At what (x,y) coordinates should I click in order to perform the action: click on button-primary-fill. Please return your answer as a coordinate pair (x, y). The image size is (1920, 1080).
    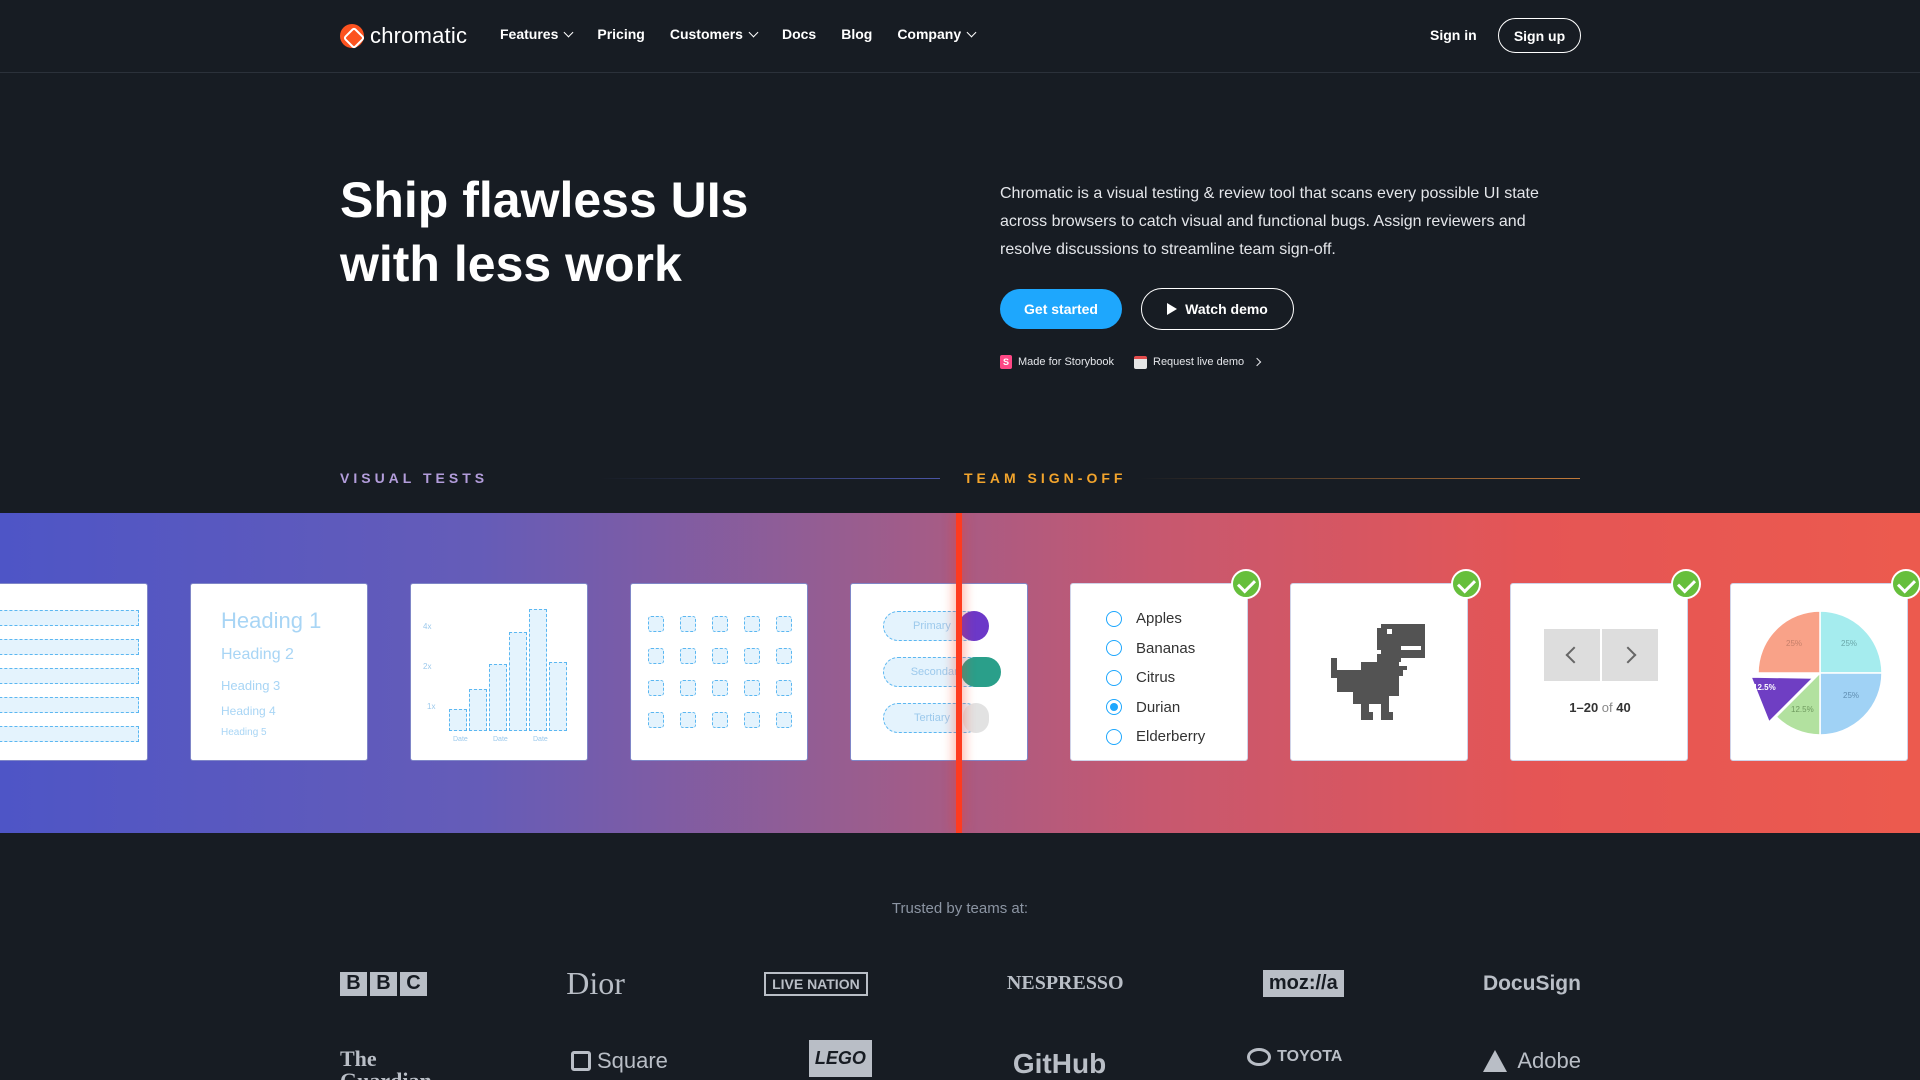
    Looking at the image, I should click on (974, 626).